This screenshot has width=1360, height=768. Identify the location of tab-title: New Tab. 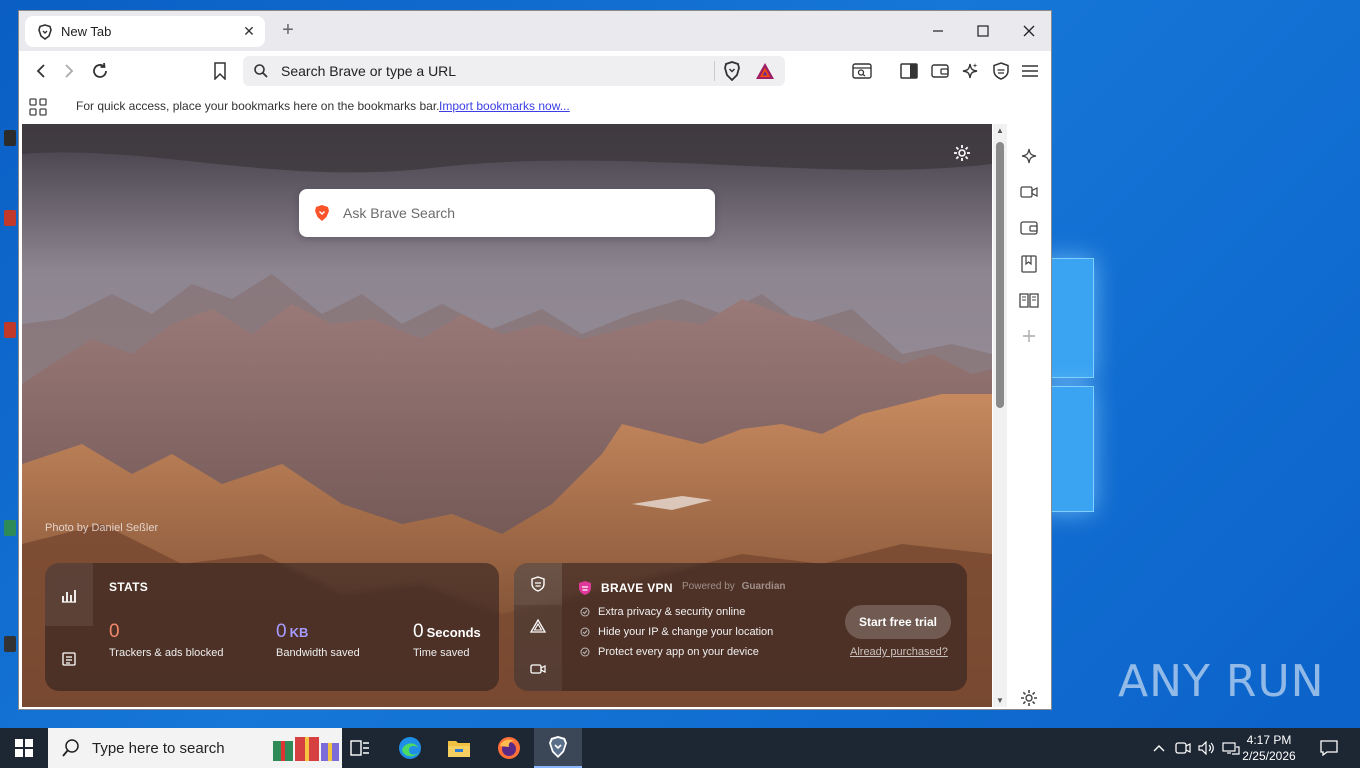
(86, 31).